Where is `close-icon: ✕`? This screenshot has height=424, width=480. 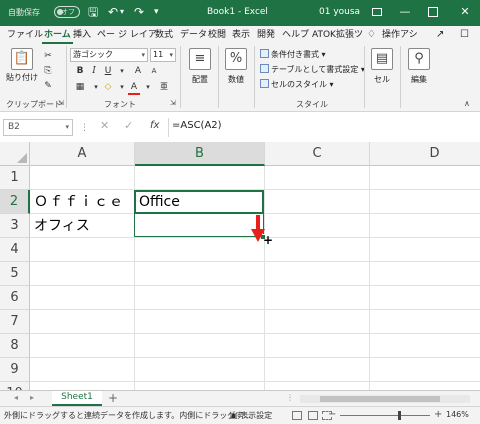 close-icon: ✕ is located at coordinates (465, 12).